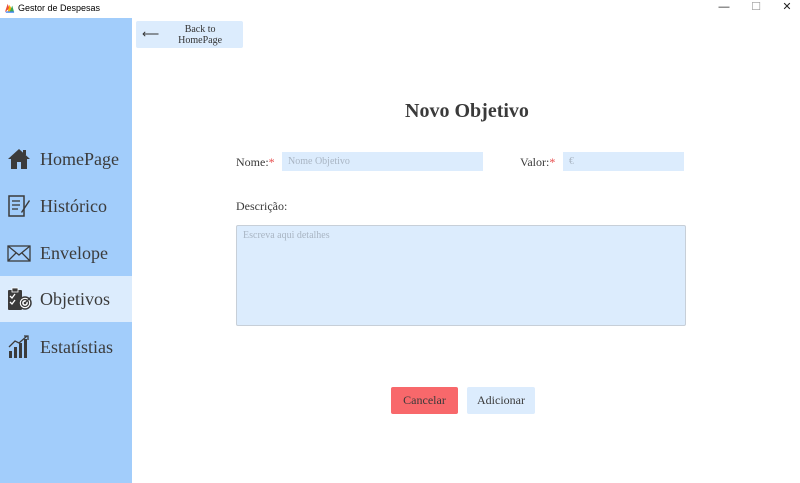 The width and height of the screenshot is (800, 483). I want to click on sidebar-item-label: HomePage, so click(79, 158).